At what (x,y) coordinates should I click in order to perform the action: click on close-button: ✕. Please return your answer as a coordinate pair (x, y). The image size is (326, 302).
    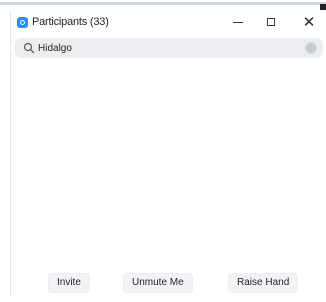
    Looking at the image, I should click on (309, 22).